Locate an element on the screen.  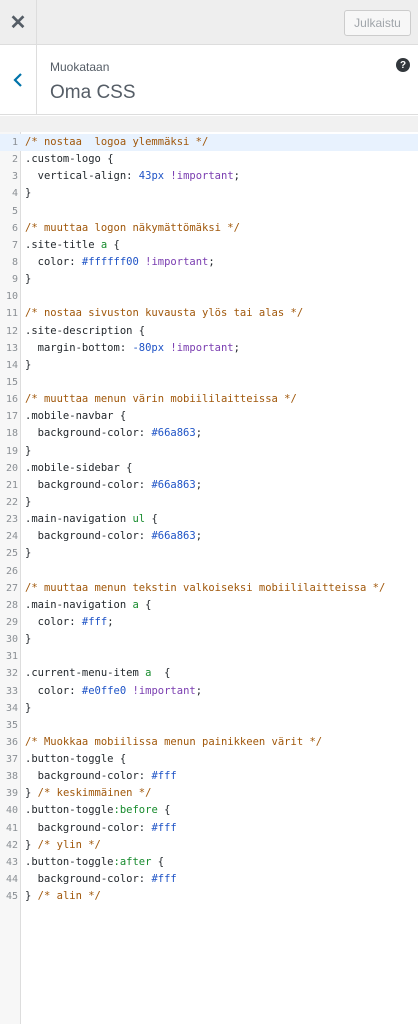
code-line: 6 /* muuttaa logon näkymättömäksi */ is located at coordinates (209, 228).